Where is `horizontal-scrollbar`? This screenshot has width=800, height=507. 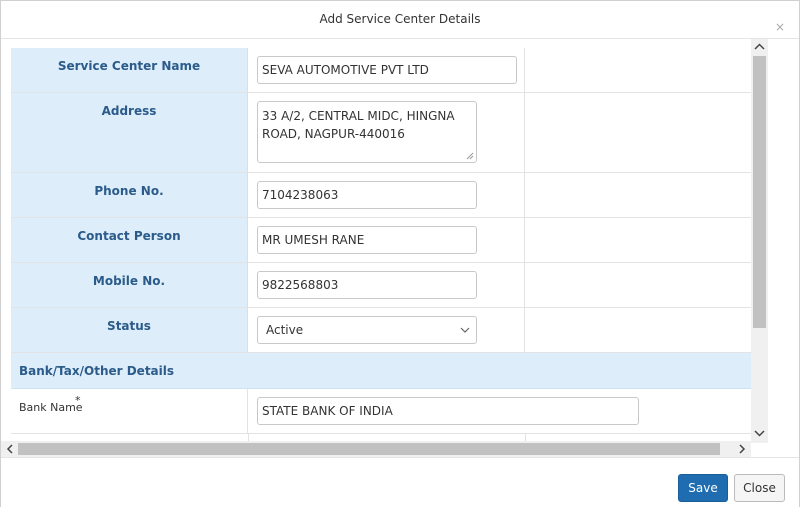 horizontal-scrollbar is located at coordinates (376, 449).